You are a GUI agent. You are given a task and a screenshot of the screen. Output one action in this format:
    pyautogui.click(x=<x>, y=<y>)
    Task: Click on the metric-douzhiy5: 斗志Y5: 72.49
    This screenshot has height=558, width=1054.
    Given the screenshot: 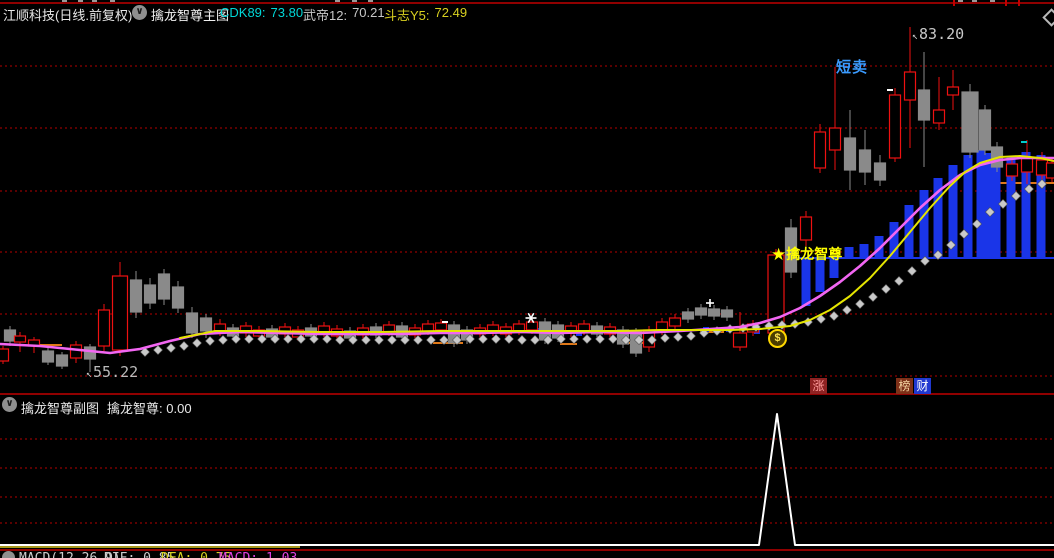 What is the action you would take?
    pyautogui.click(x=426, y=14)
    